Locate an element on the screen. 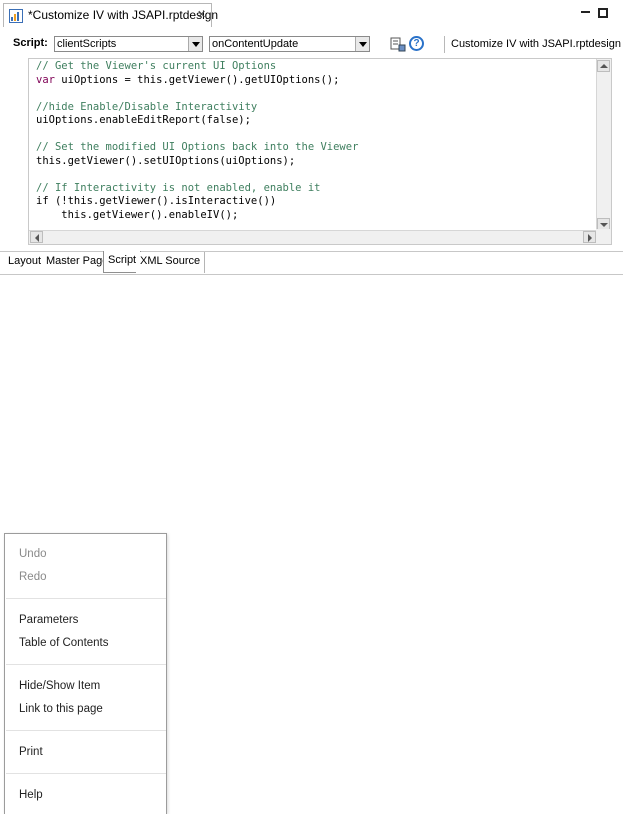 Image resolution: width=623 pixels, height=814 pixels. editor-bottom-tabs: Layout Master Page Script XML Source is located at coordinates (311, 262).